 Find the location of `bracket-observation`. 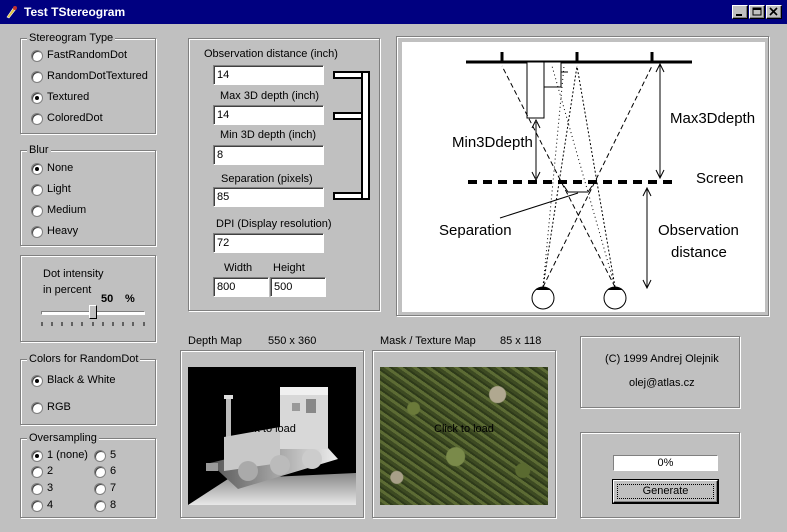

bracket-observation is located at coordinates (347, 75).